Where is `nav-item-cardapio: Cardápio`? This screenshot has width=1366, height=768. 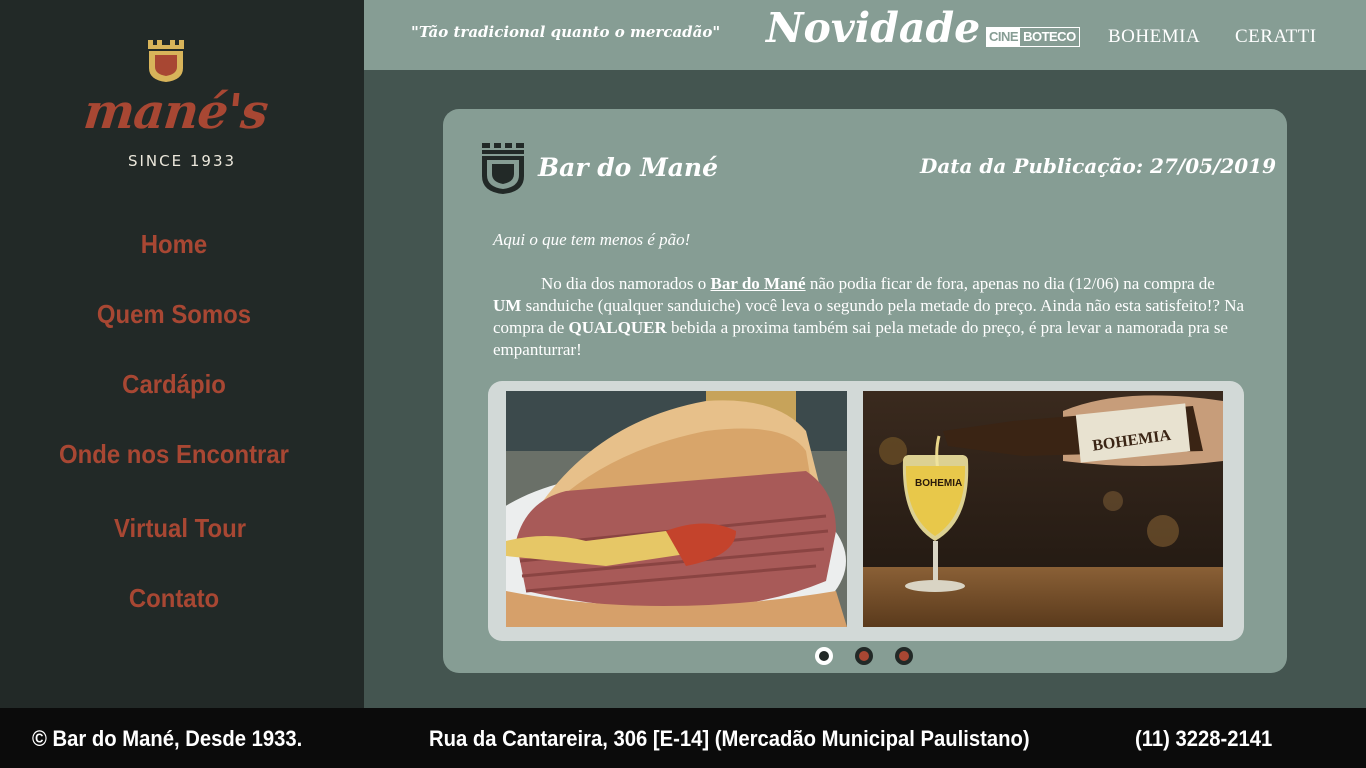 nav-item-cardapio: Cardápio is located at coordinates (174, 384).